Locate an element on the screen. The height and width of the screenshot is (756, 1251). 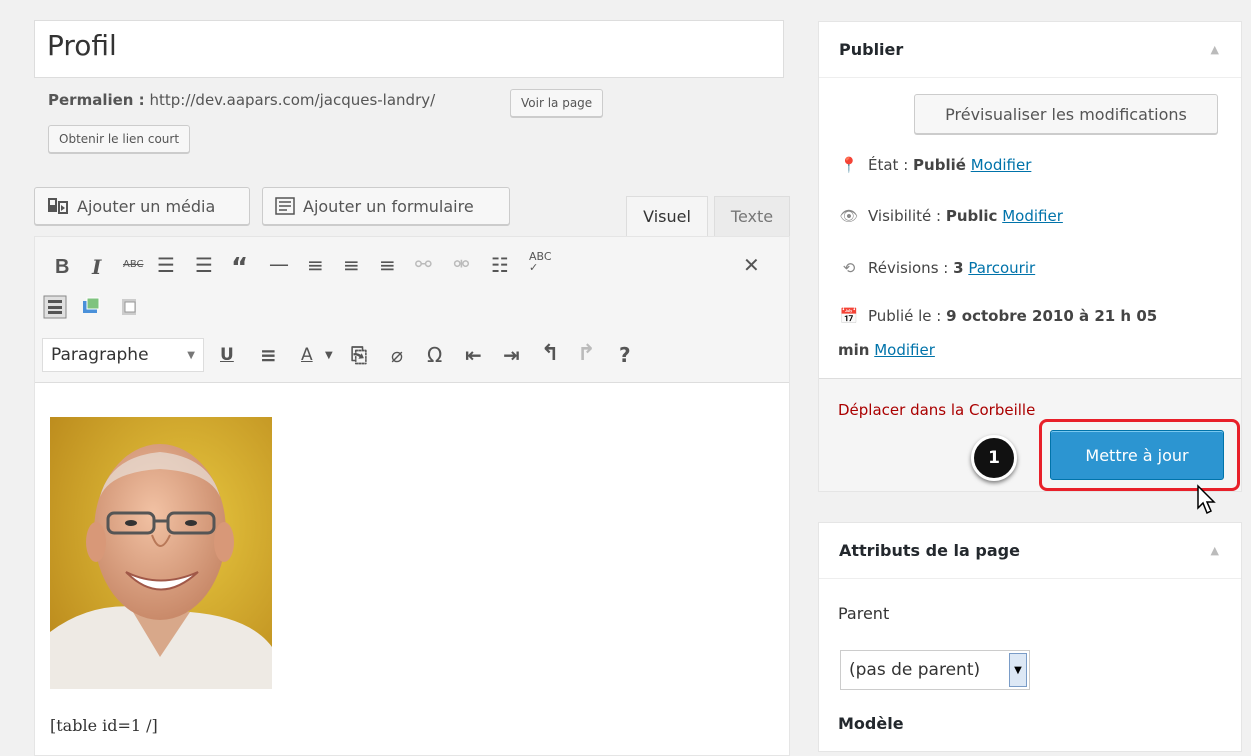
parent-select-value: (pas de parent) is located at coordinates (915, 670).